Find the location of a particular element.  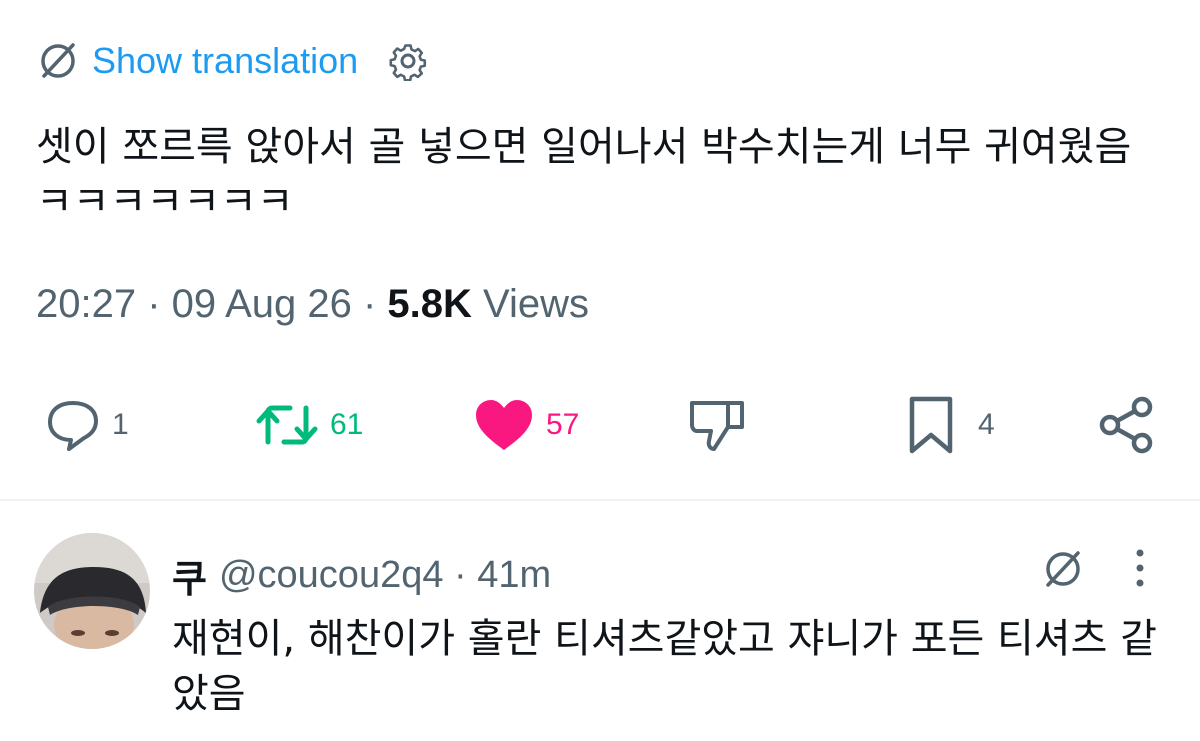

bookmark-count: 4 is located at coordinates (986, 424).